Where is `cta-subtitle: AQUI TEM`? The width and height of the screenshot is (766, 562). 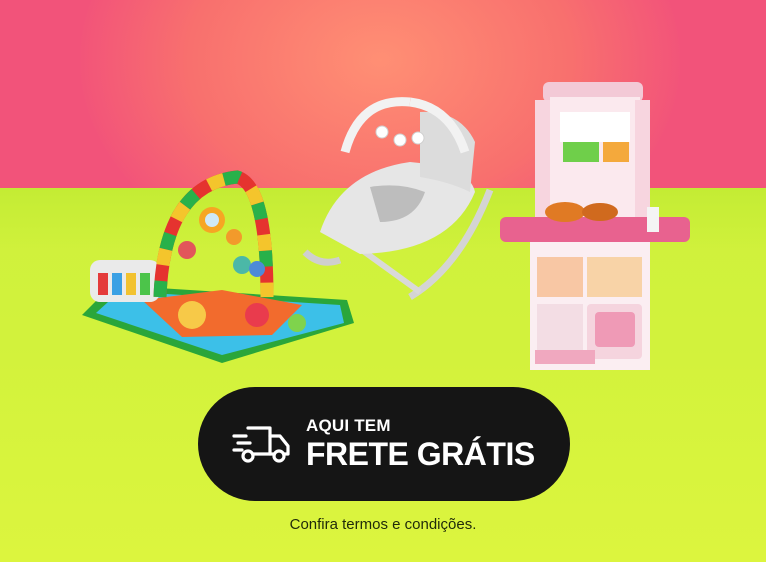
cta-subtitle: AQUI TEM is located at coordinates (348, 425).